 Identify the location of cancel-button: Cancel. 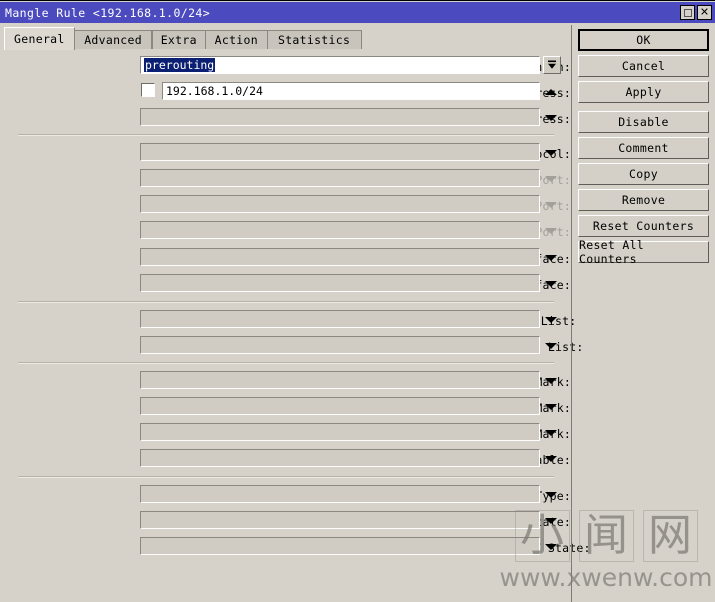
(643, 66).